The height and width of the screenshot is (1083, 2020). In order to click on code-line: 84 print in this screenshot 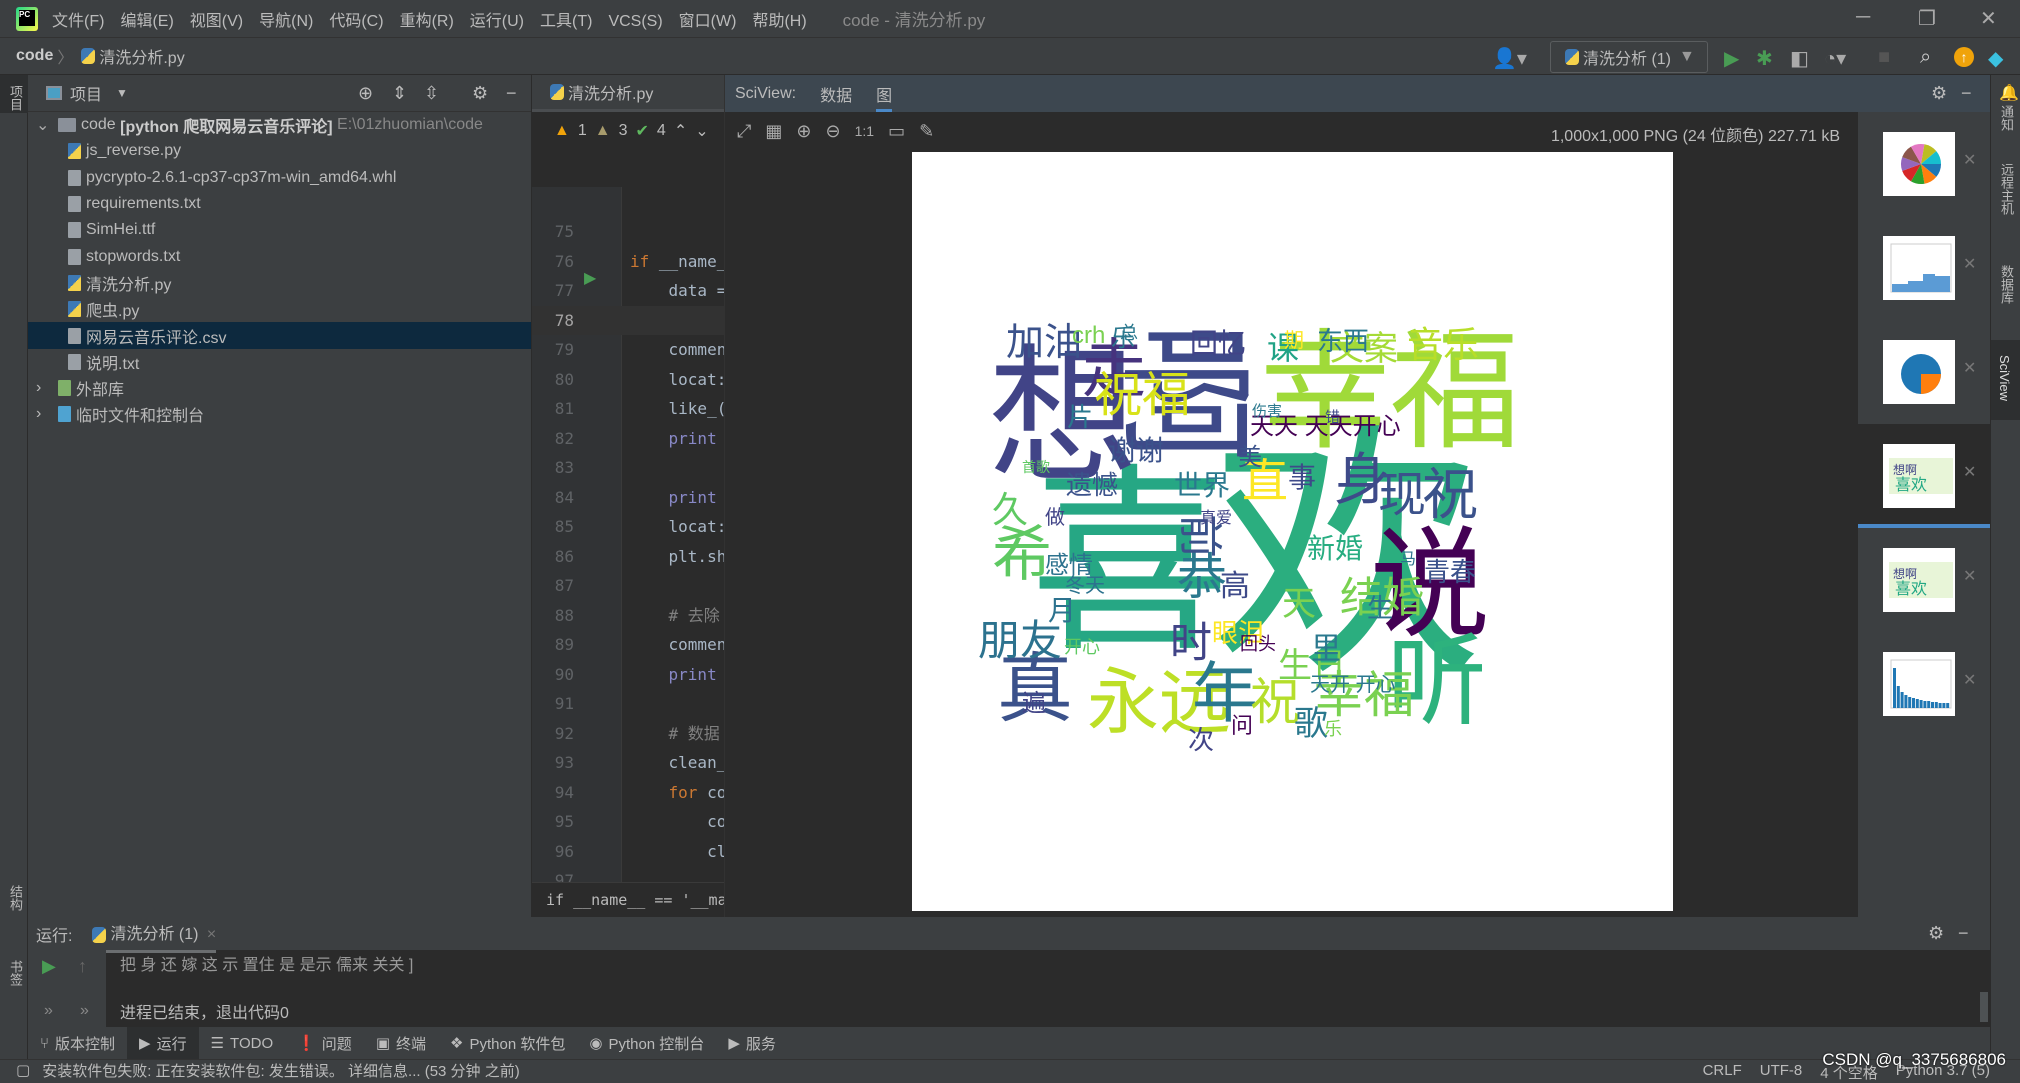, I will do `click(628, 498)`.